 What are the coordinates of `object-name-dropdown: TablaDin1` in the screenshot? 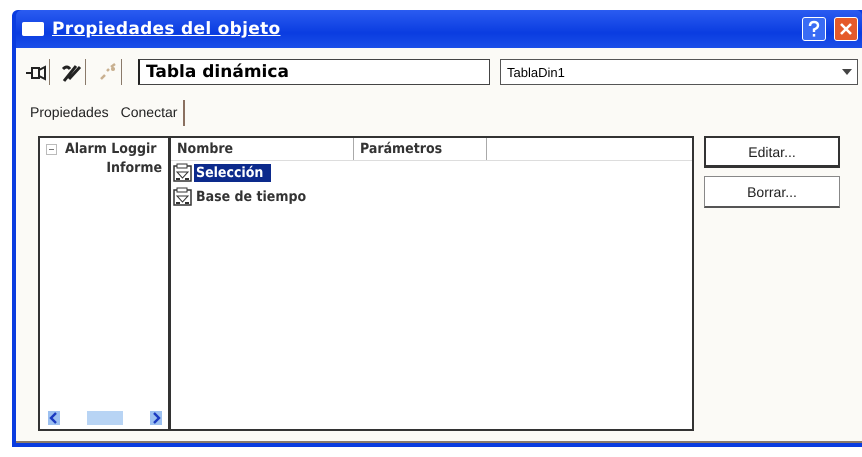 It's located at (679, 72).